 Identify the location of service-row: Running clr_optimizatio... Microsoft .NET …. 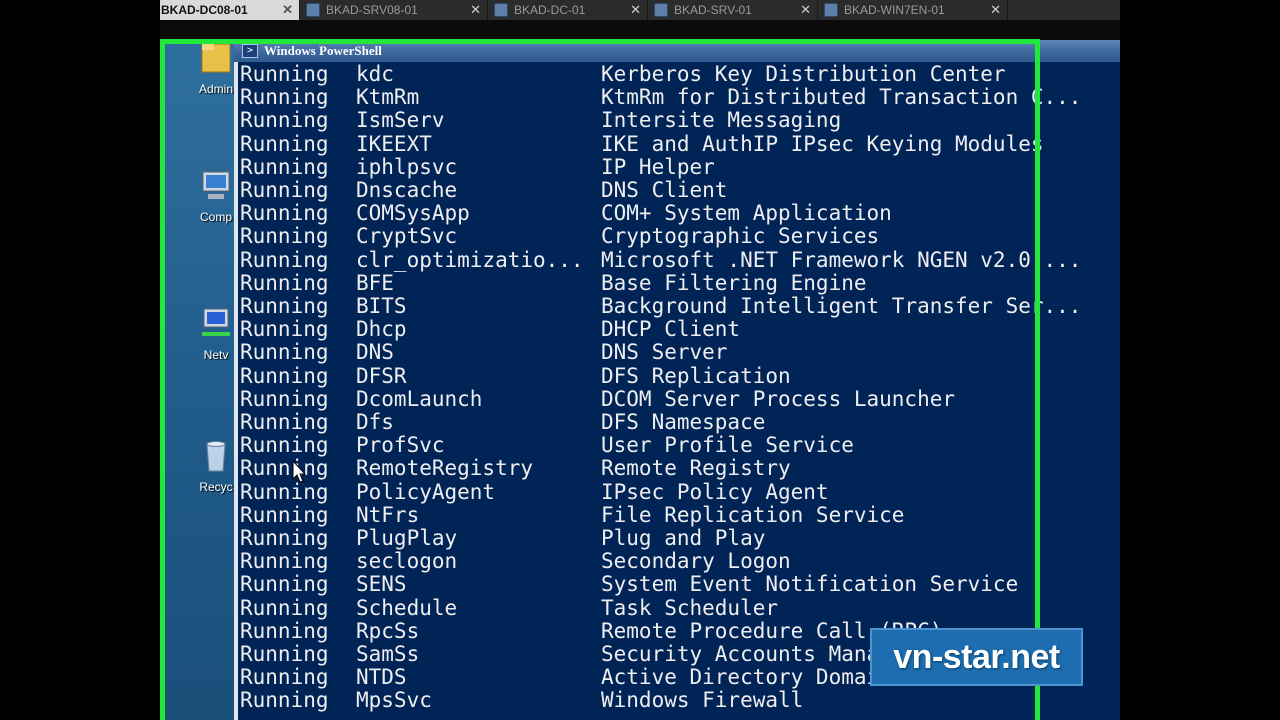
(680, 259).